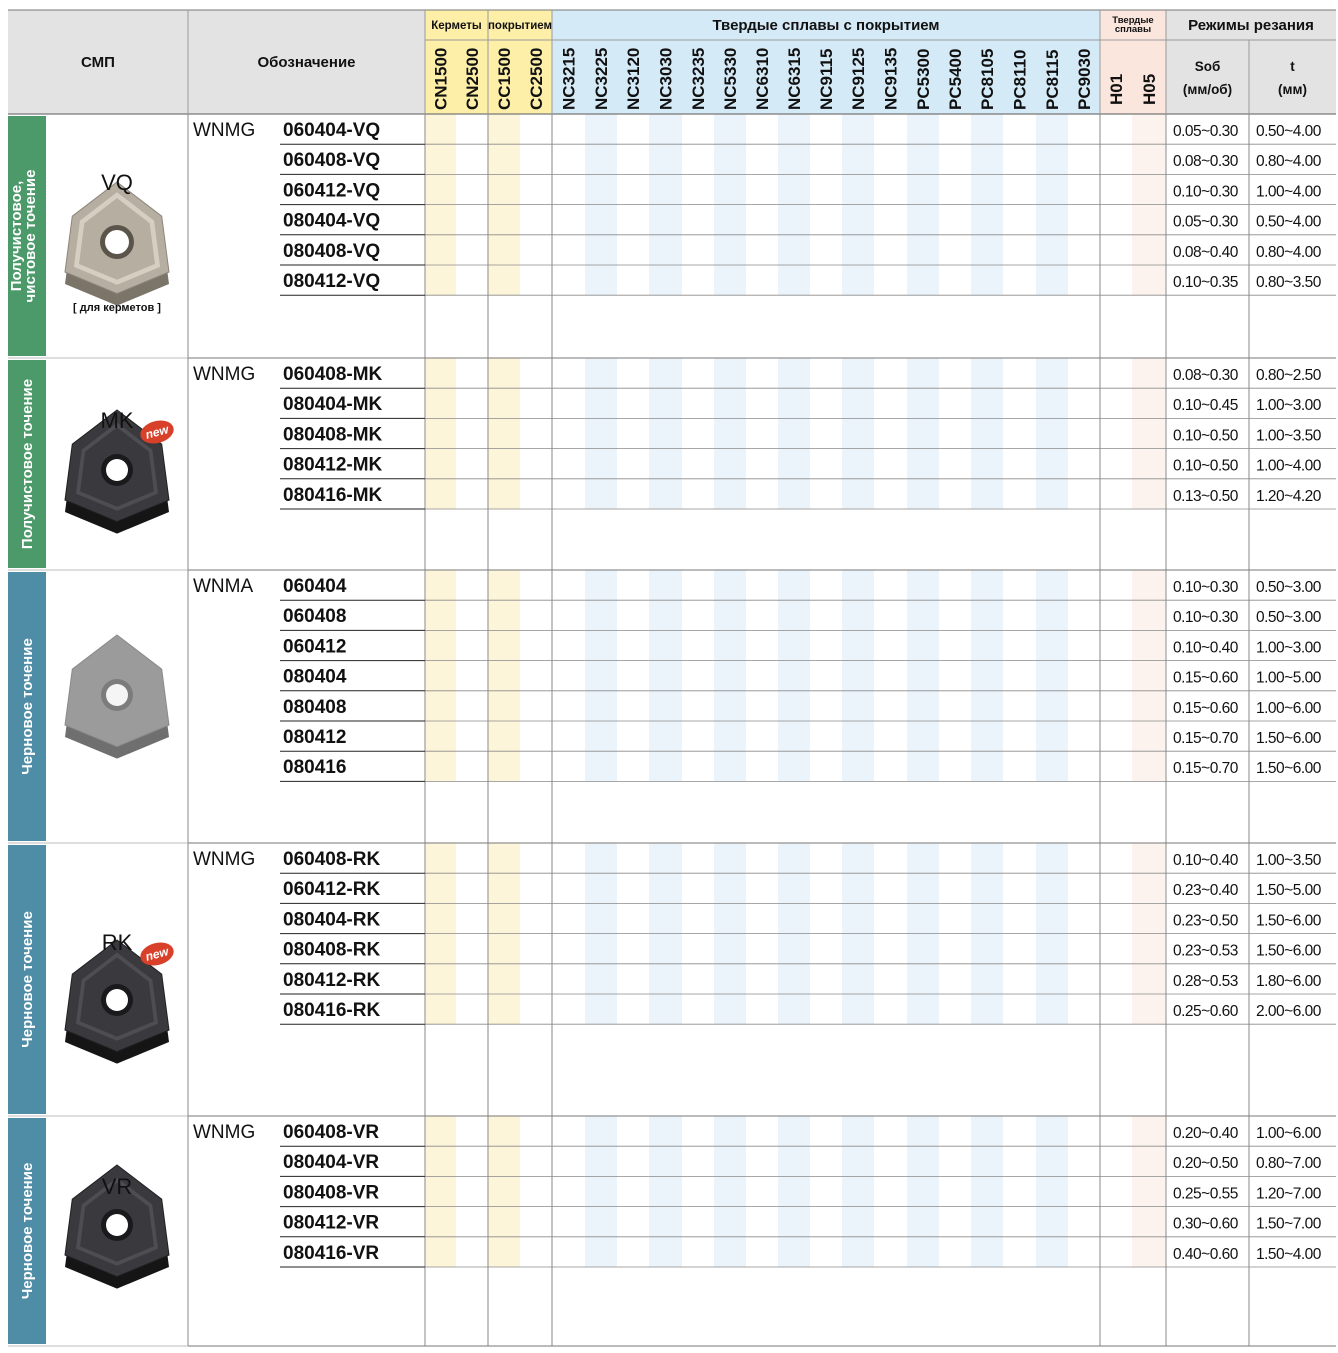  What do you see at coordinates (891, 79) in the screenshot?
I see `grade-header-nc9135: NC9135` at bounding box center [891, 79].